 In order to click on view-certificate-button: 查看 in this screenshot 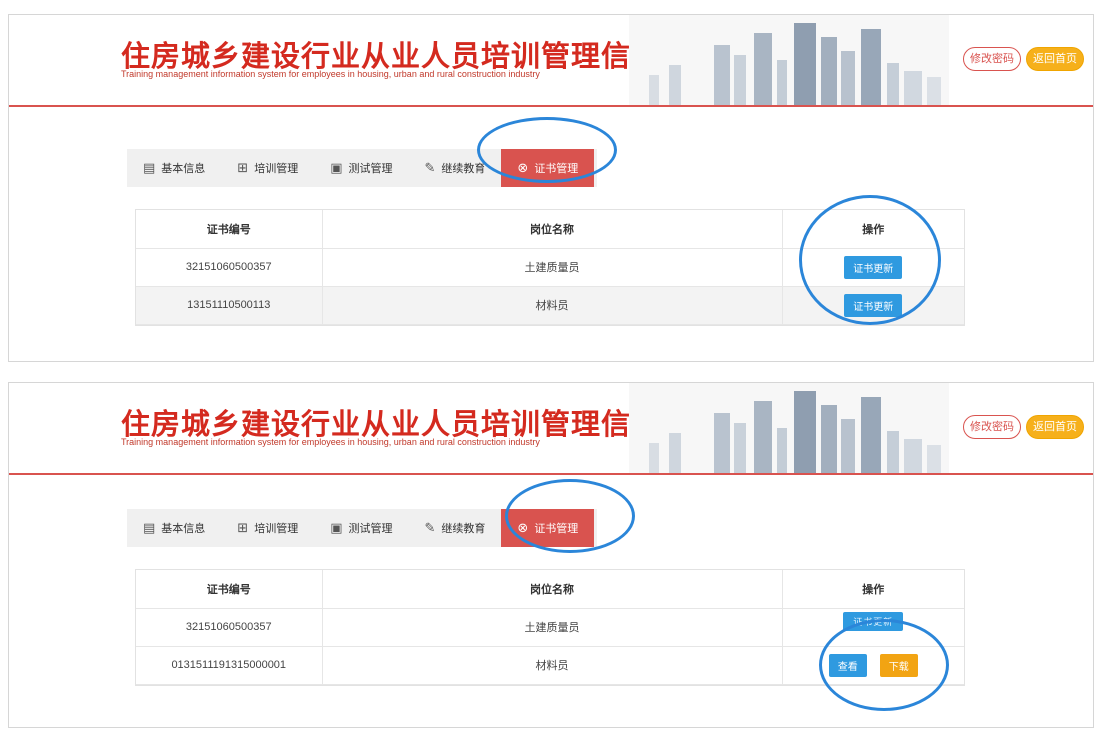, I will do `click(847, 665)`.